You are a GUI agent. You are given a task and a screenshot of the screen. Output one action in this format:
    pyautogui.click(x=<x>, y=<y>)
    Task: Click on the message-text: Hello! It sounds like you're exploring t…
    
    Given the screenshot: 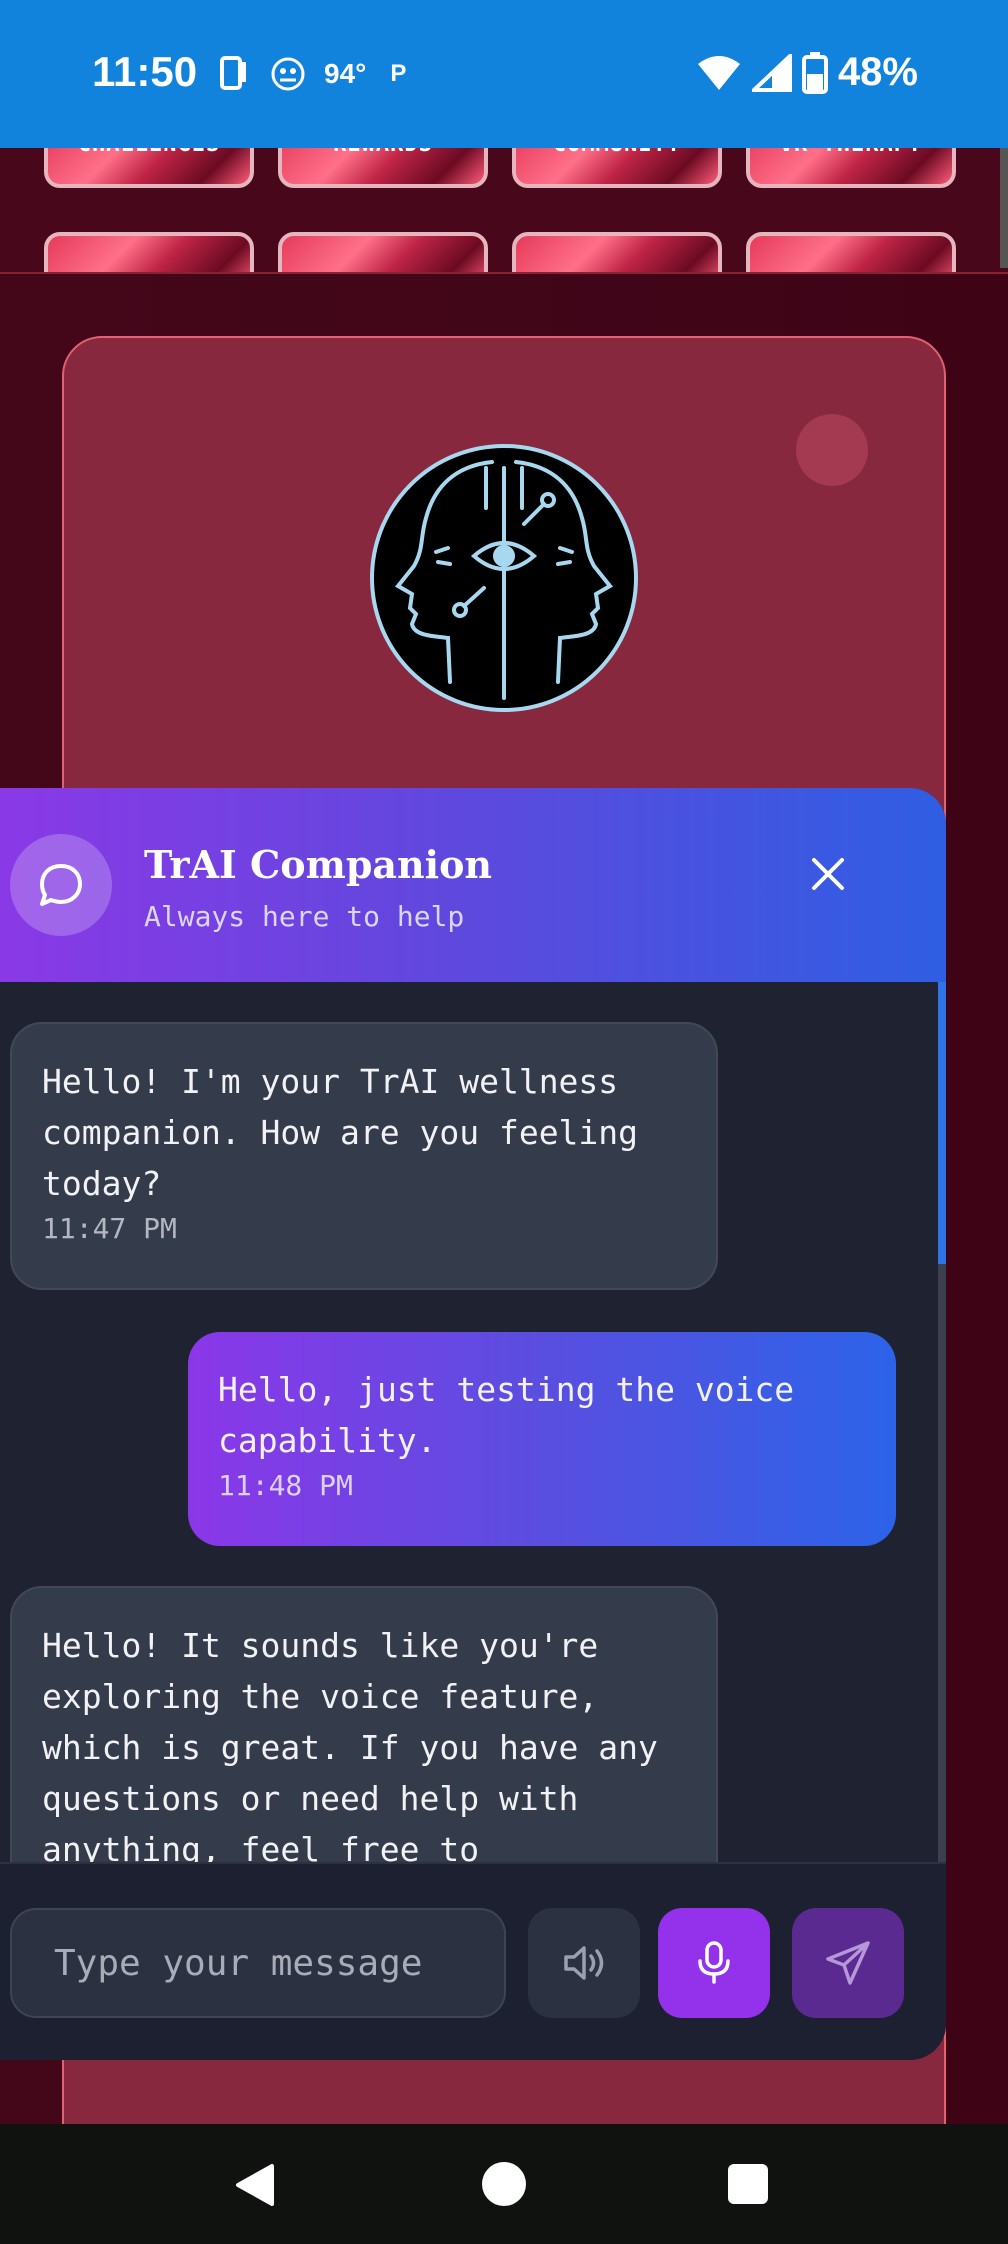 What is the action you would take?
    pyautogui.click(x=350, y=1744)
    